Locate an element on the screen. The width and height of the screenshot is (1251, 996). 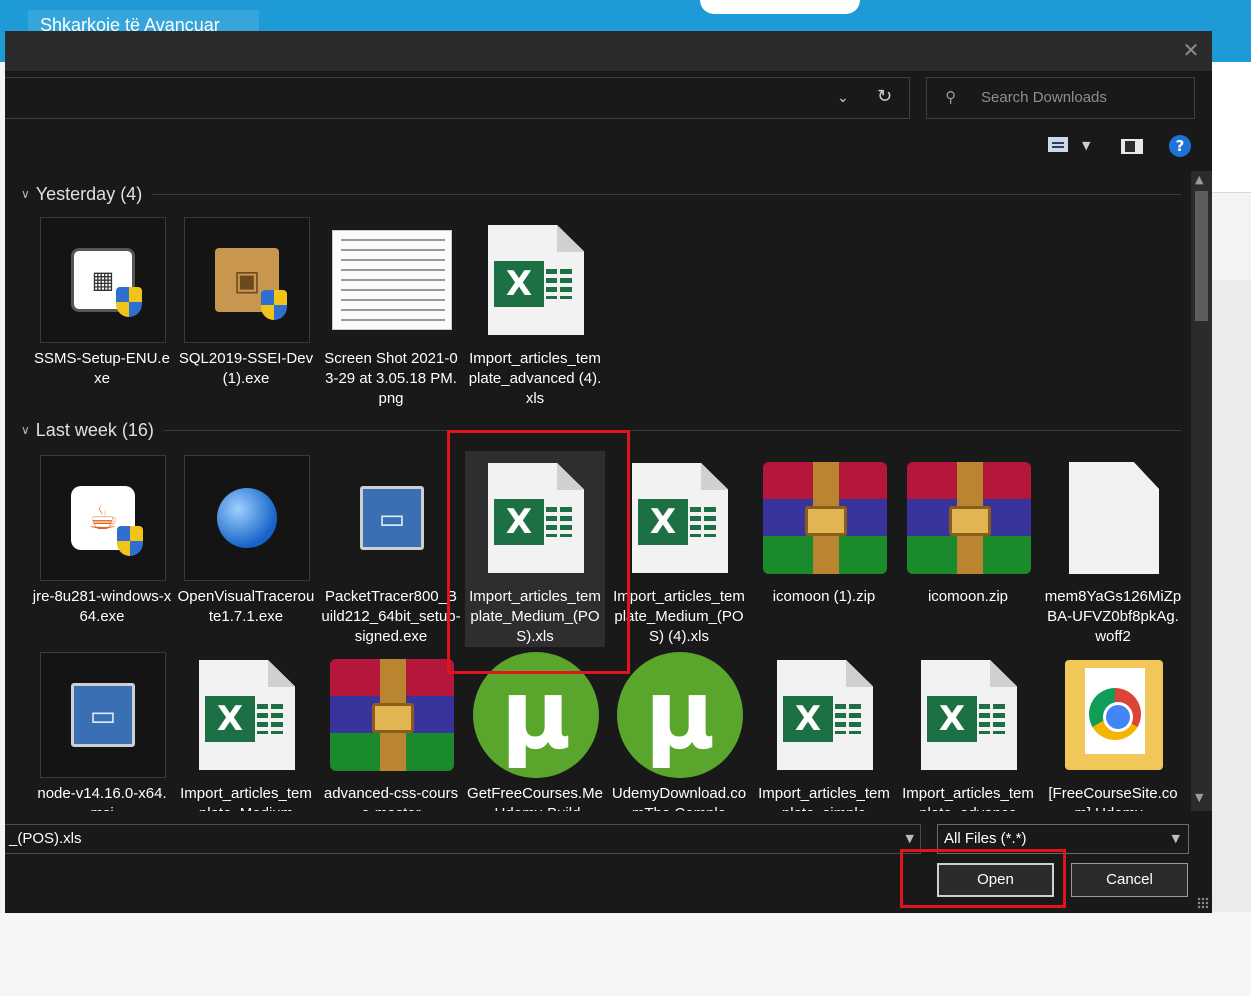
change-view-icon is located at coordinates (1058, 144).